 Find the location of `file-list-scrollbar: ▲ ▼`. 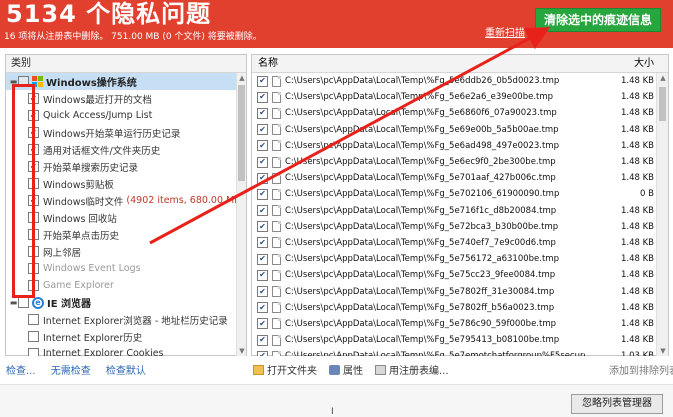

file-list-scrollbar: ▲ ▼ is located at coordinates (662, 214).